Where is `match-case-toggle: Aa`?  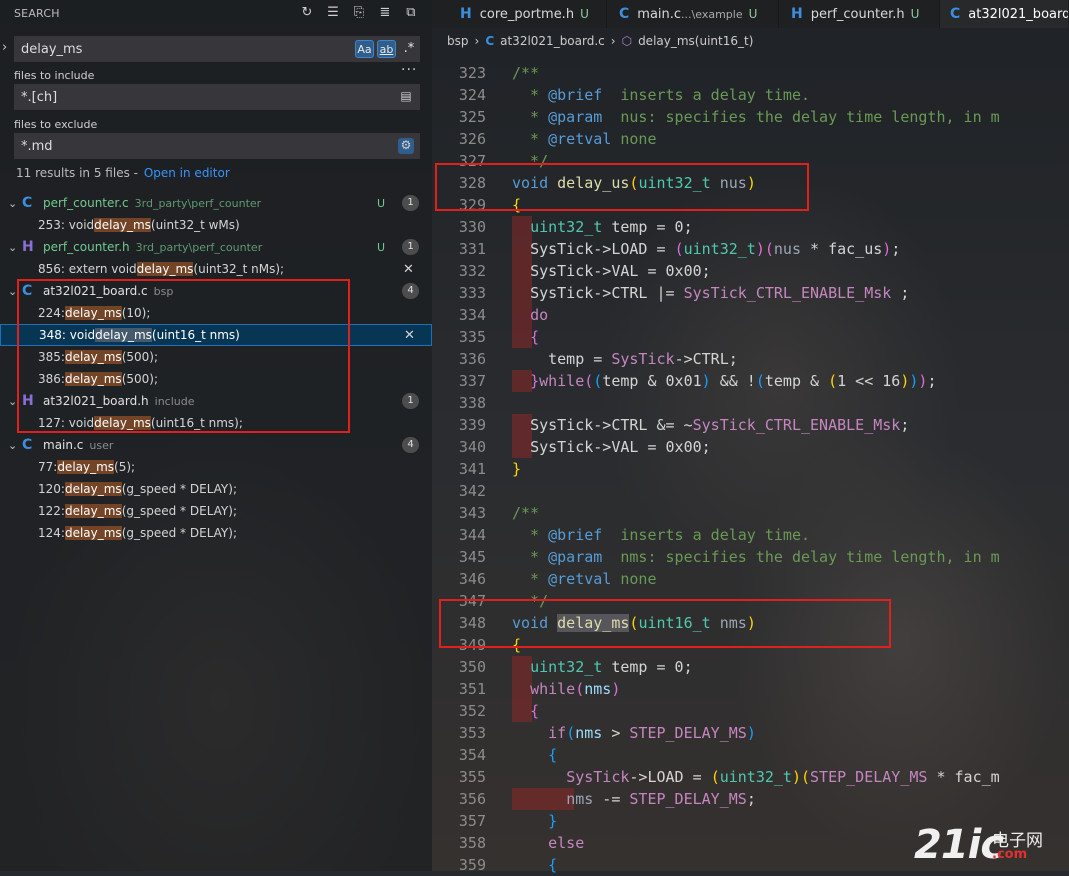
match-case-toggle: Aa is located at coordinates (364, 49).